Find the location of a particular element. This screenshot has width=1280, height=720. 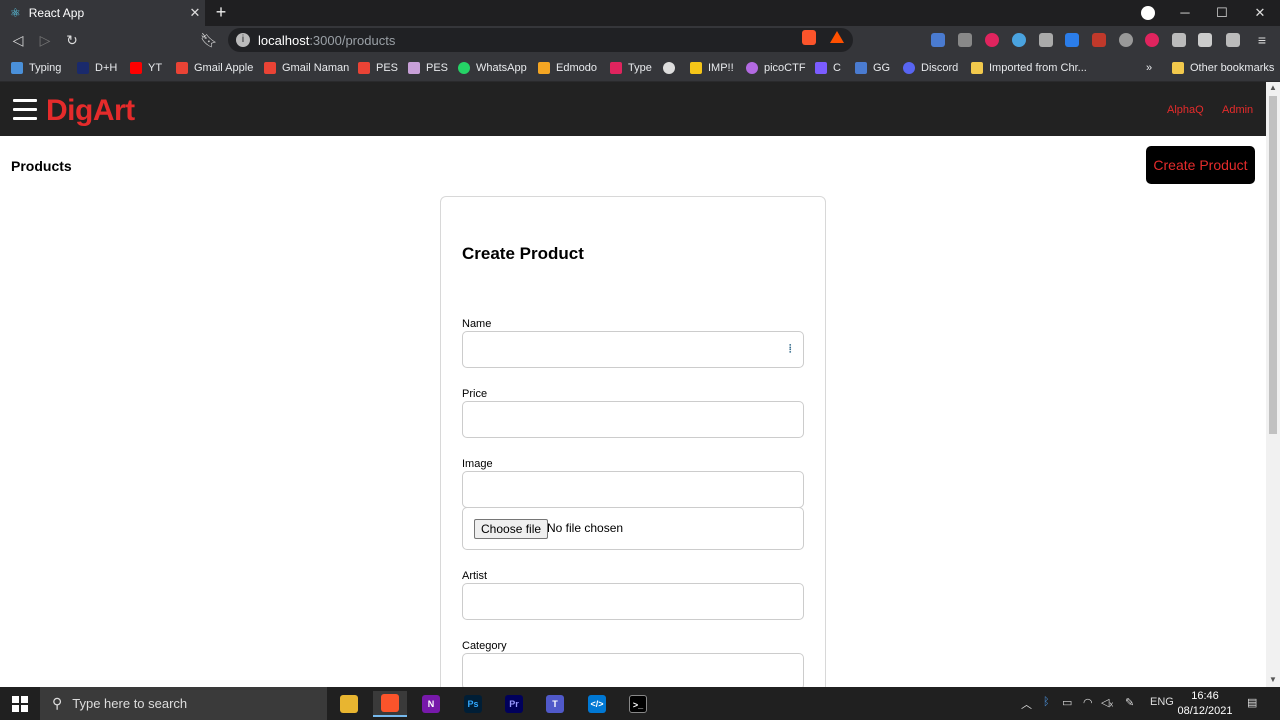

price-label: Price is located at coordinates (475, 394).